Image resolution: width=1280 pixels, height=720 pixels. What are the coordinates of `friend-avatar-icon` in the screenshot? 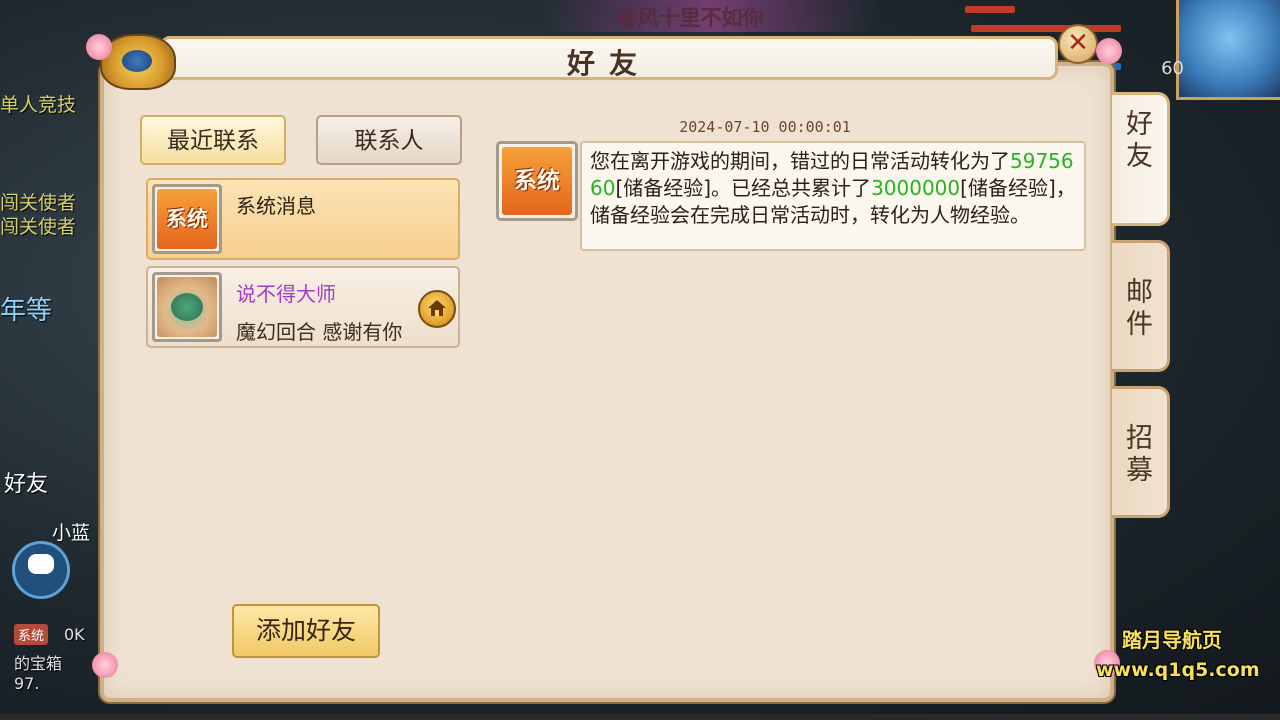 It's located at (187, 307).